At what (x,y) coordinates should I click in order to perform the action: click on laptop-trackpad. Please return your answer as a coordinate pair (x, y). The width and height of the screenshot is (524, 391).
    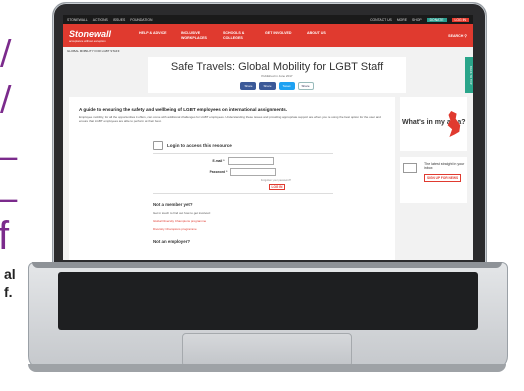
    Looking at the image, I should click on (267, 350).